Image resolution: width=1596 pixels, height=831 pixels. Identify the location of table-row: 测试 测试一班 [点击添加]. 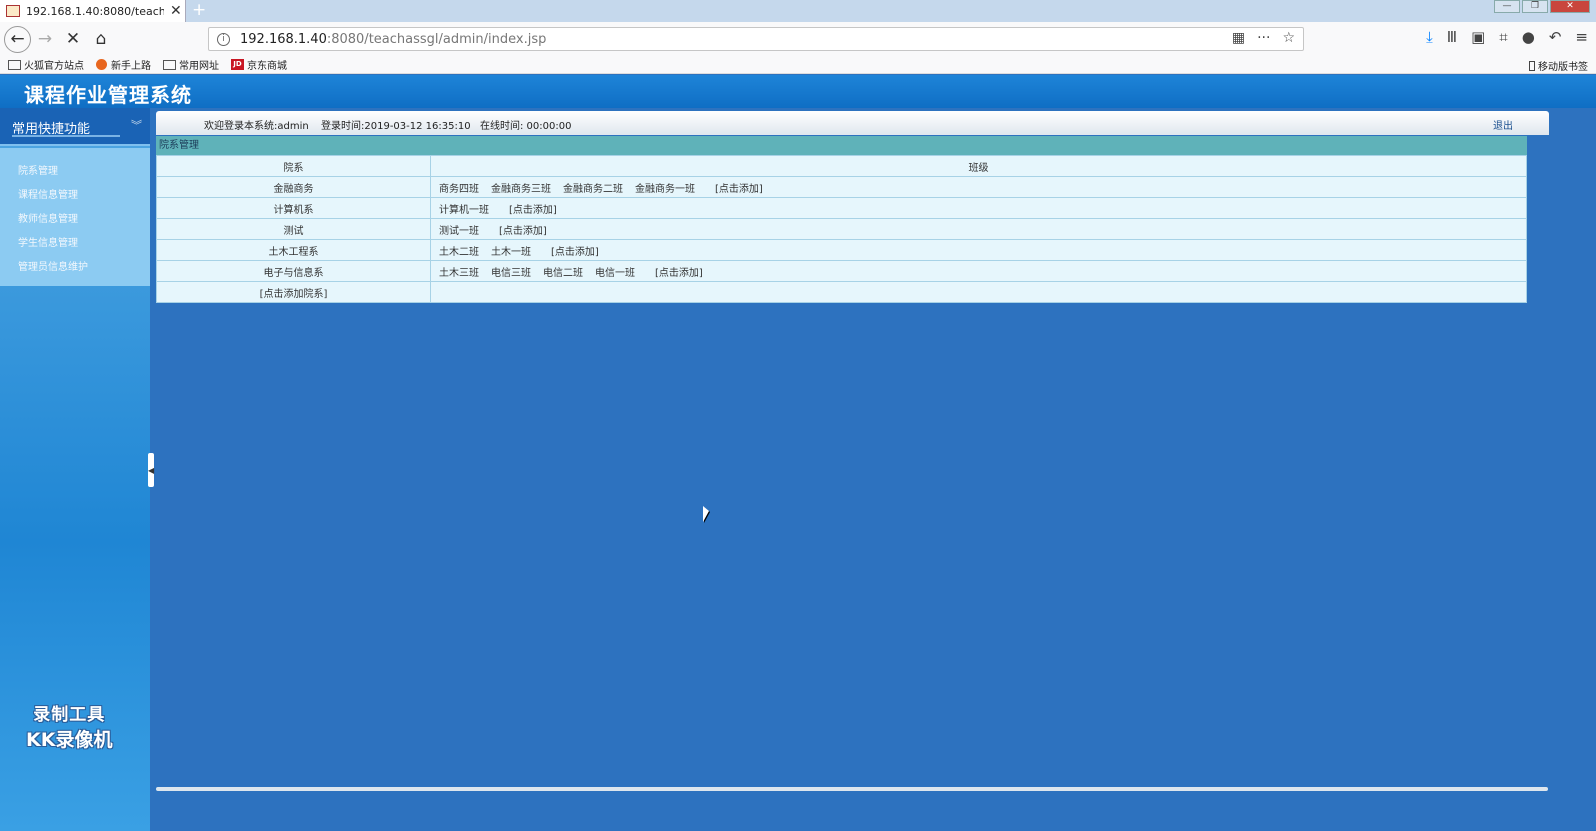
(841, 229).